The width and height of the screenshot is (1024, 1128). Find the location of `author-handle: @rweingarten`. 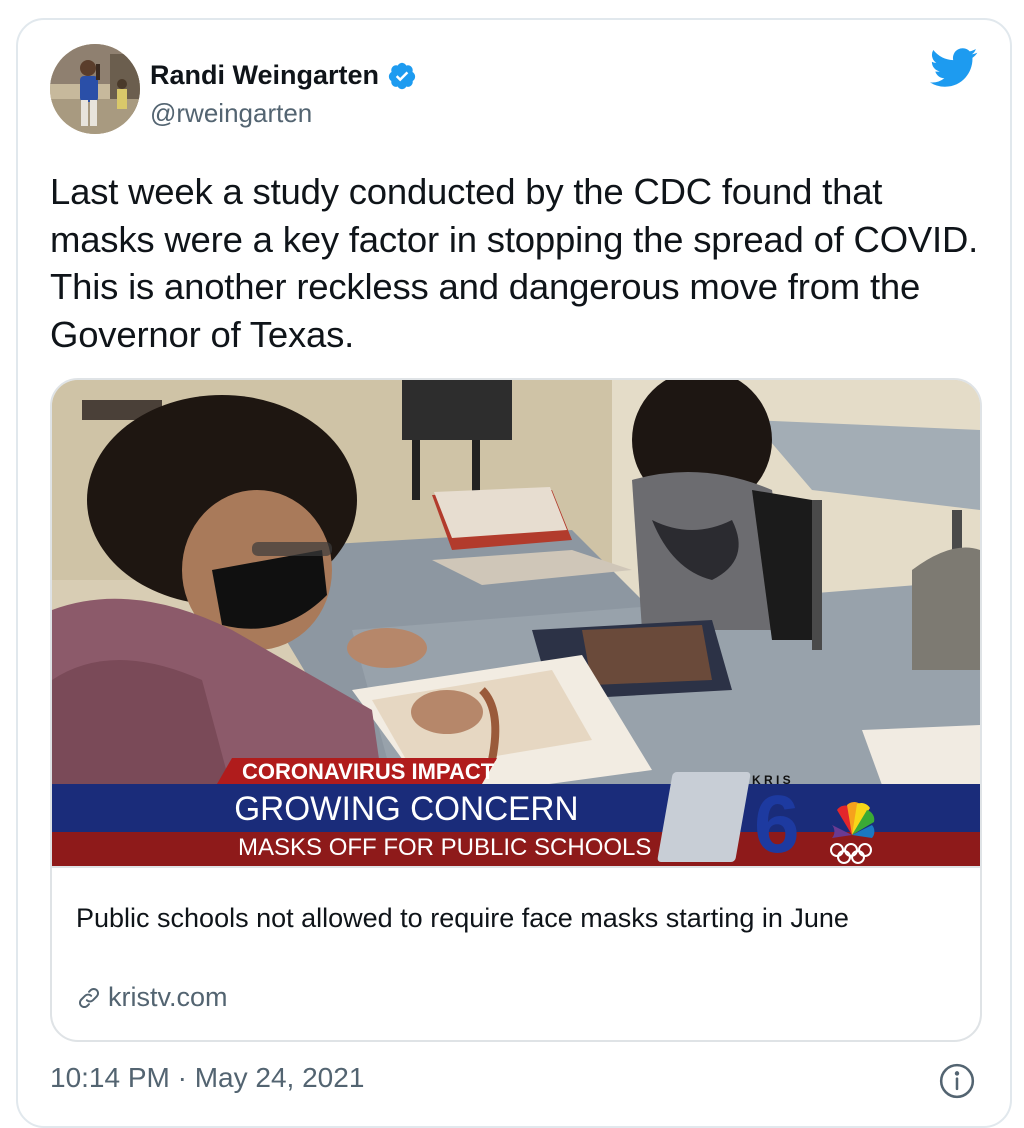

author-handle: @rweingarten is located at coordinates (231, 113).